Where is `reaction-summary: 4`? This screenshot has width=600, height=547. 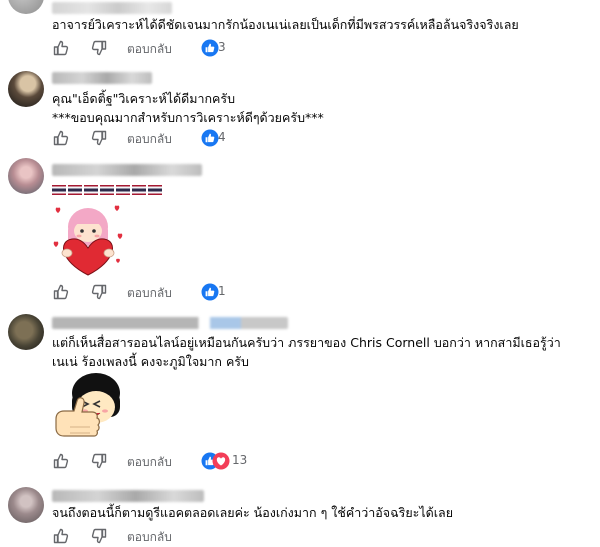 reaction-summary: 4 is located at coordinates (216, 138).